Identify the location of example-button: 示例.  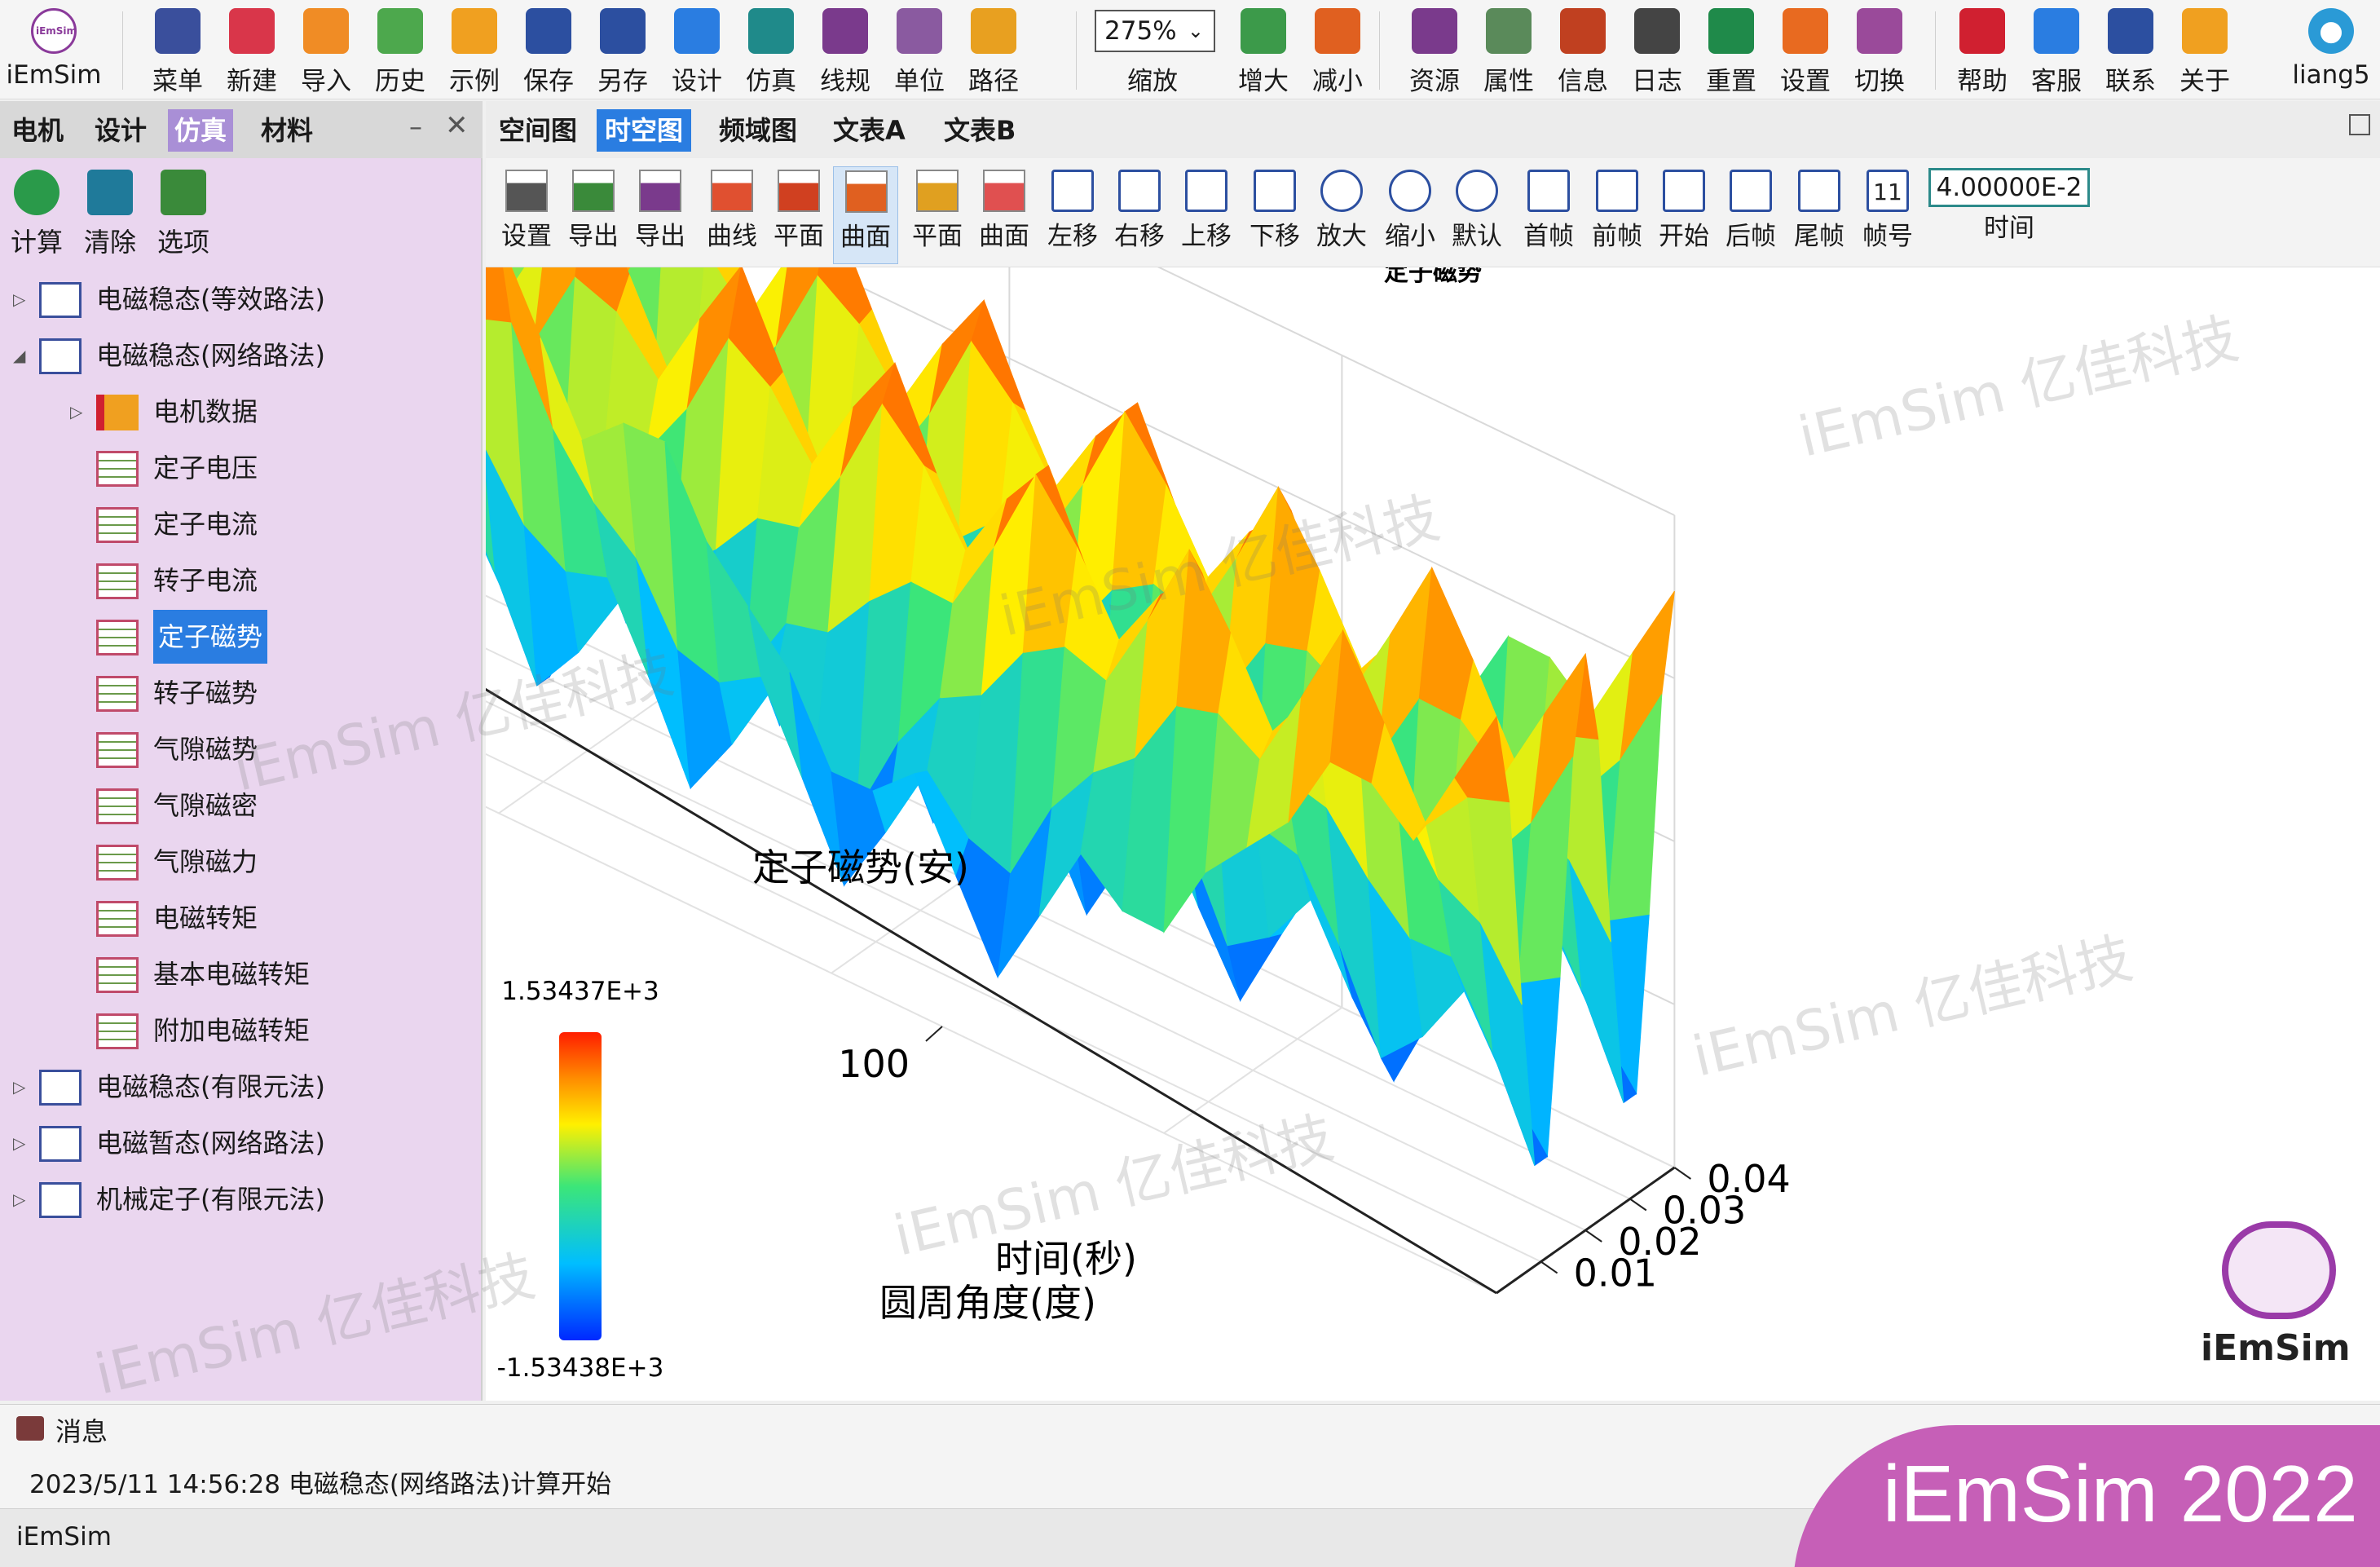
(475, 49).